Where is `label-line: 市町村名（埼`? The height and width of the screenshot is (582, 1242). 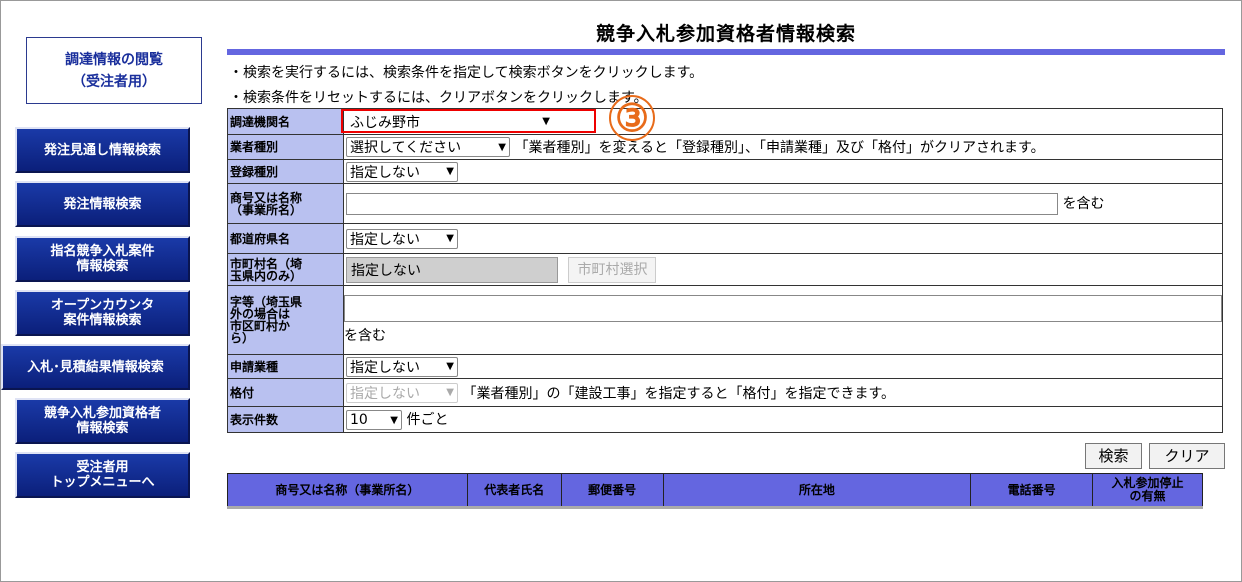 label-line: 市町村名（埼 is located at coordinates (266, 263).